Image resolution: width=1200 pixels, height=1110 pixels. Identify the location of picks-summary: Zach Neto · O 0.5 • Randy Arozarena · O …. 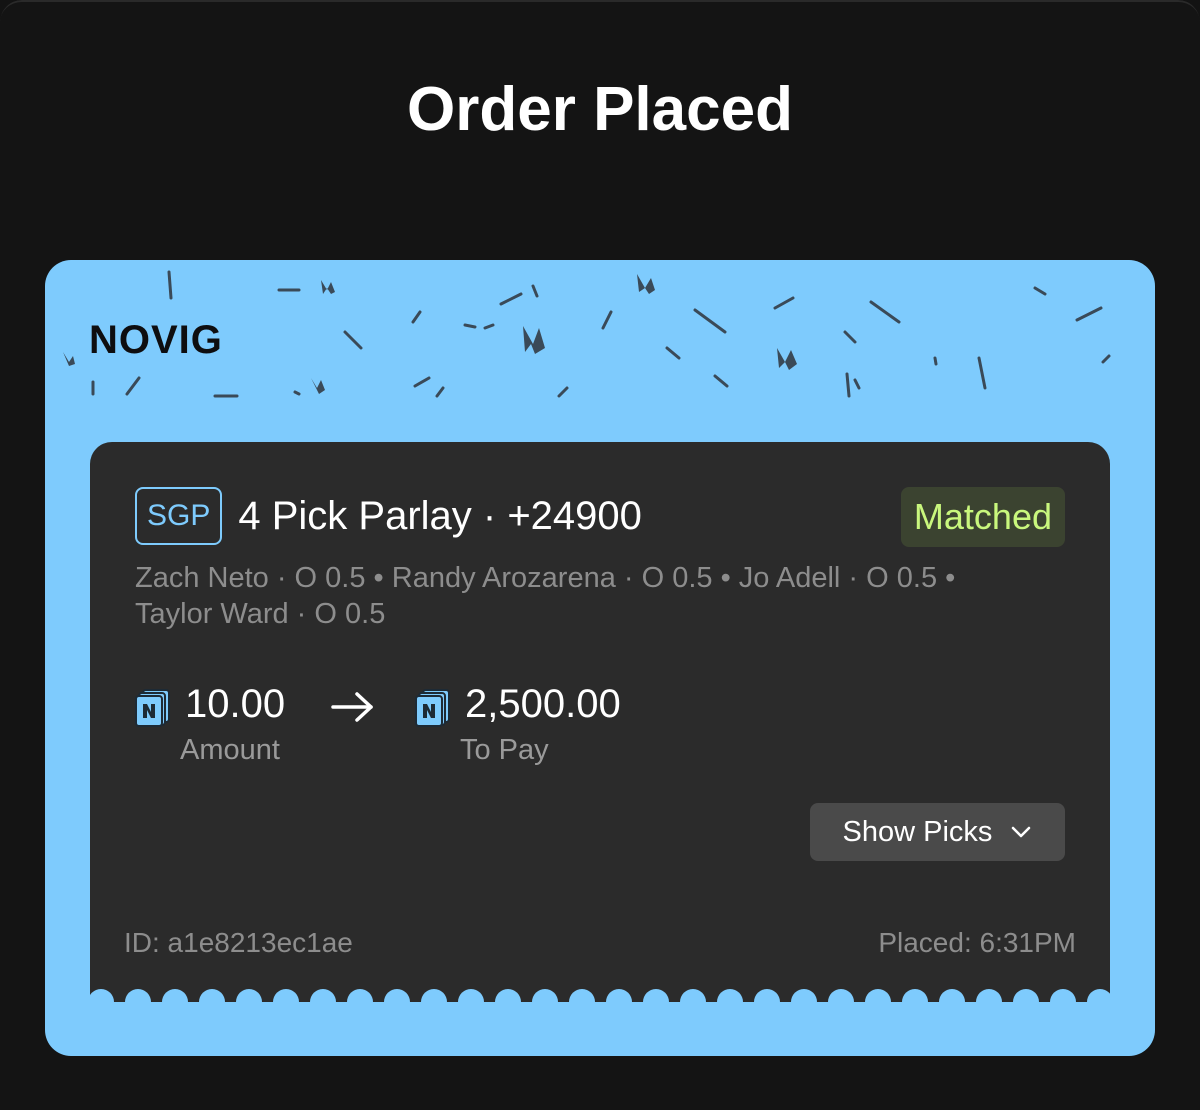
(545, 596).